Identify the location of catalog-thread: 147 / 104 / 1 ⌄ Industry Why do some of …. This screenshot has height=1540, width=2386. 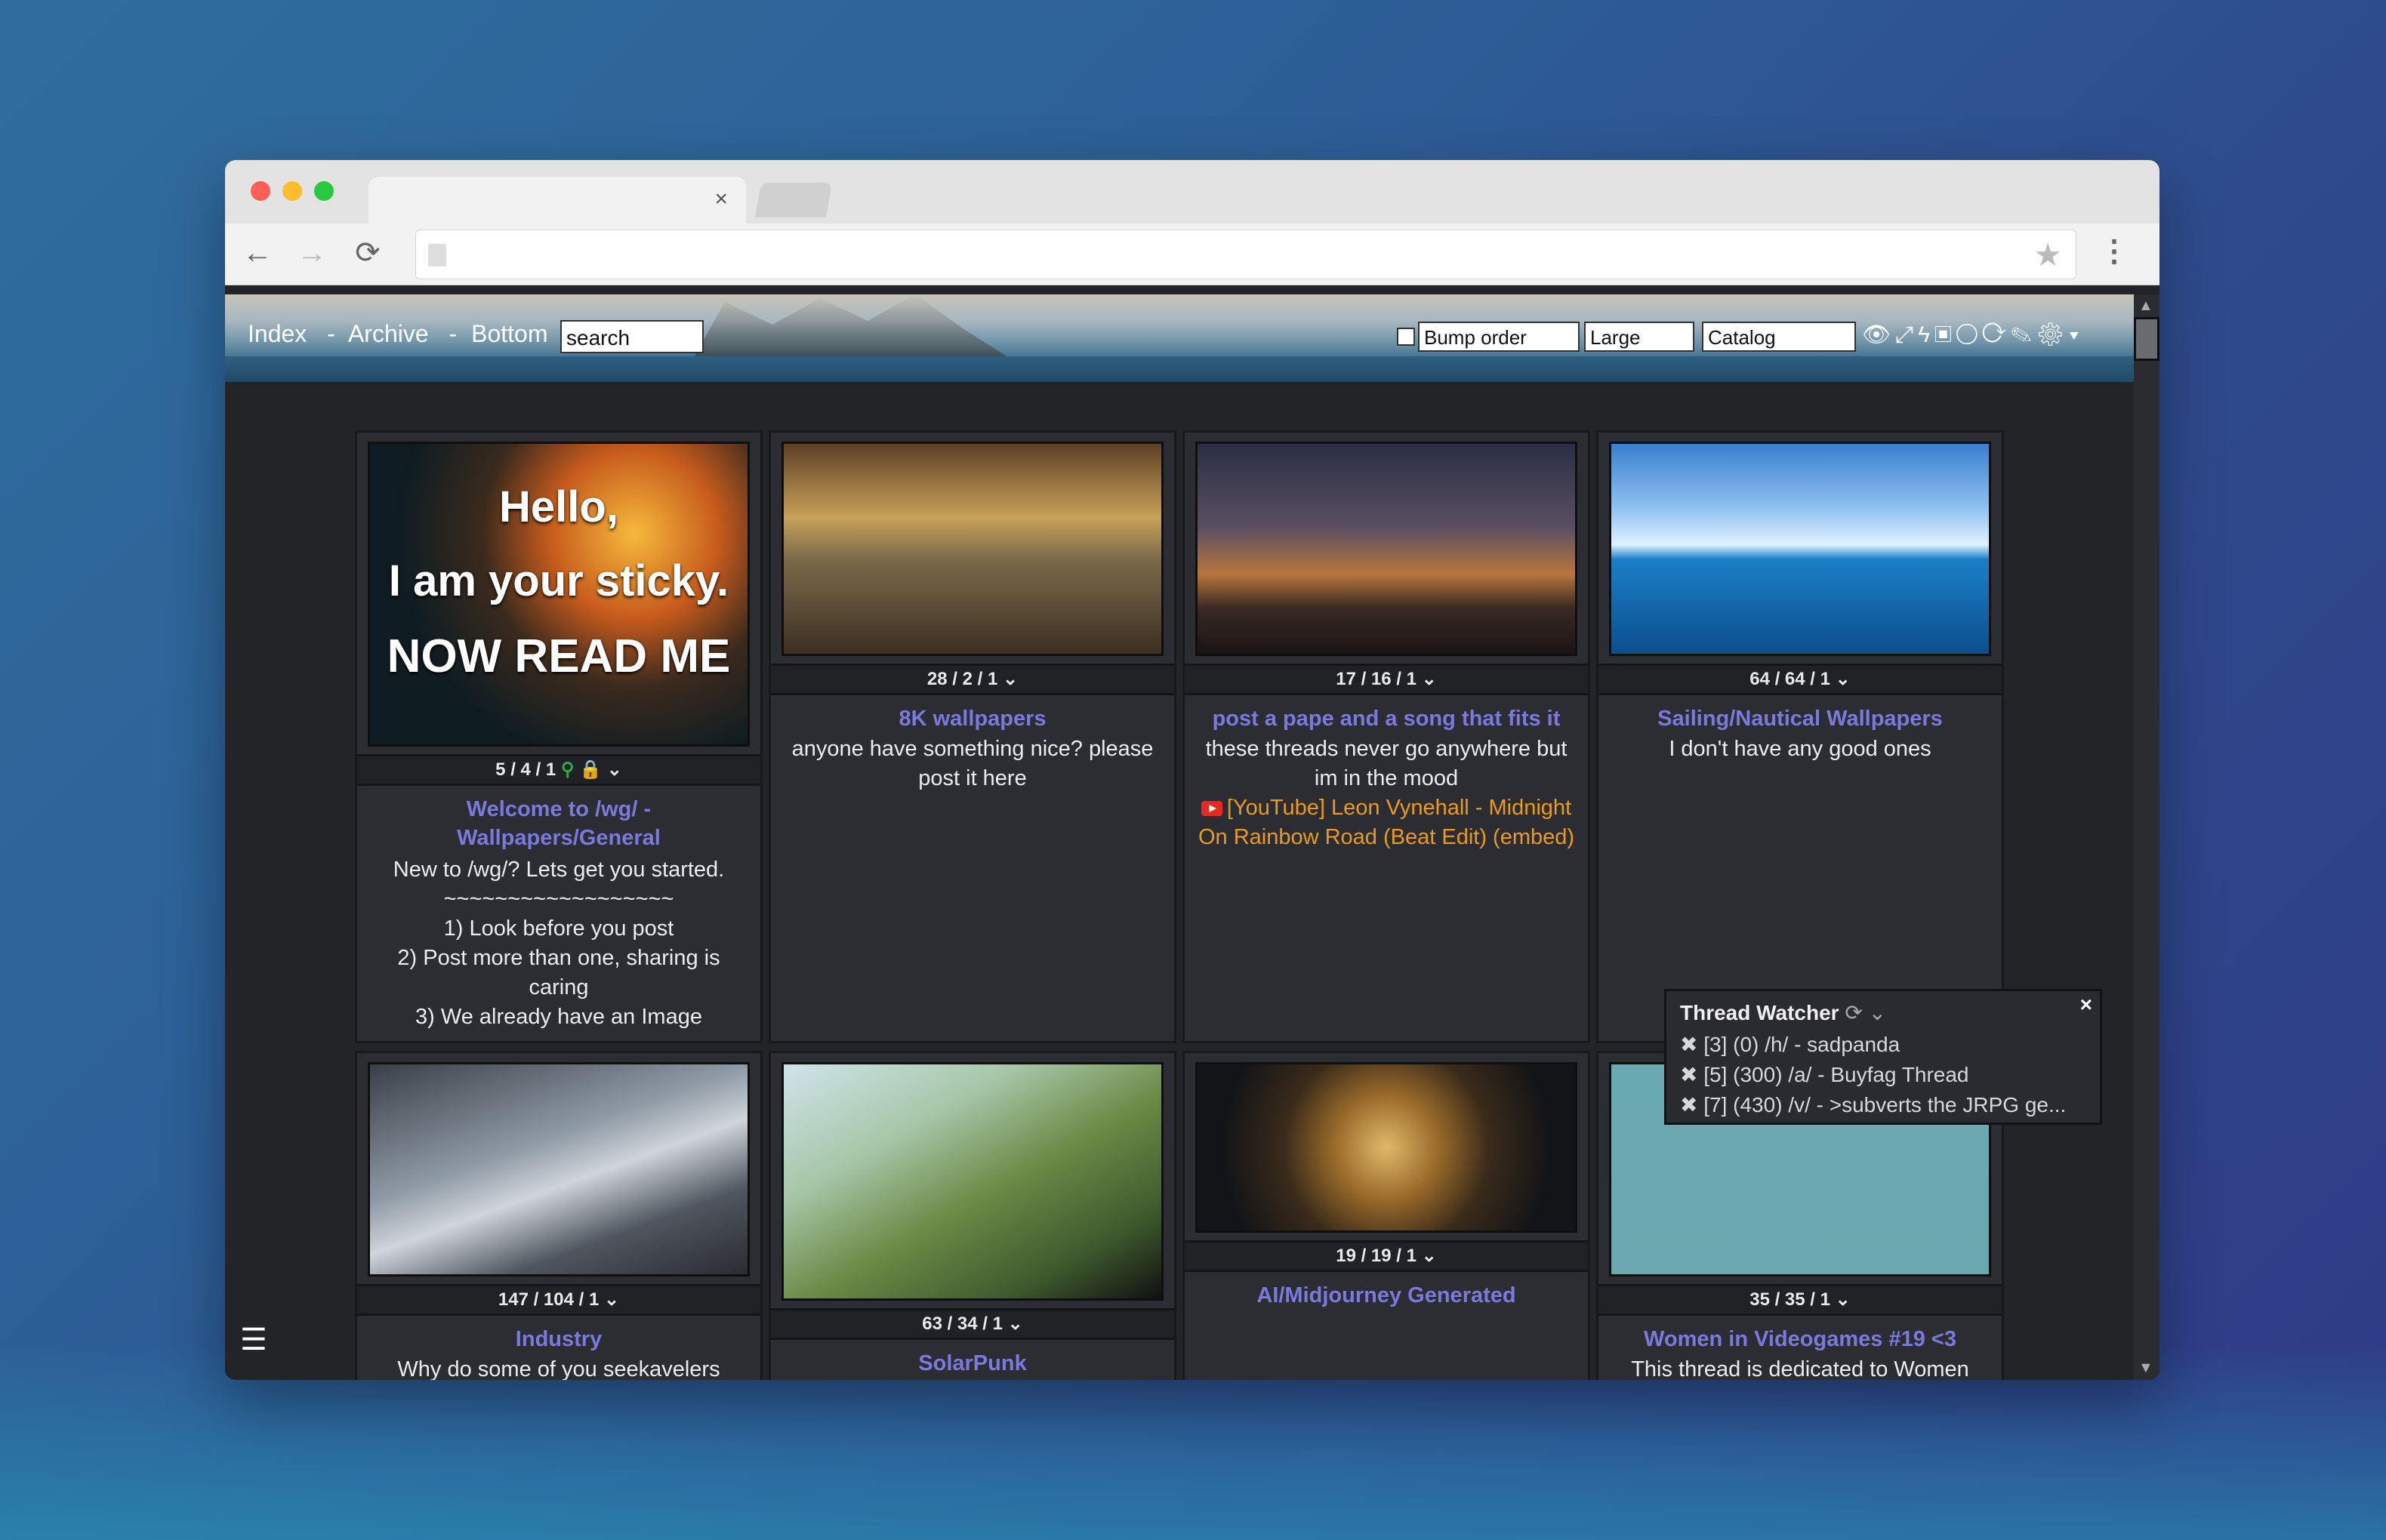
(559, 1215).